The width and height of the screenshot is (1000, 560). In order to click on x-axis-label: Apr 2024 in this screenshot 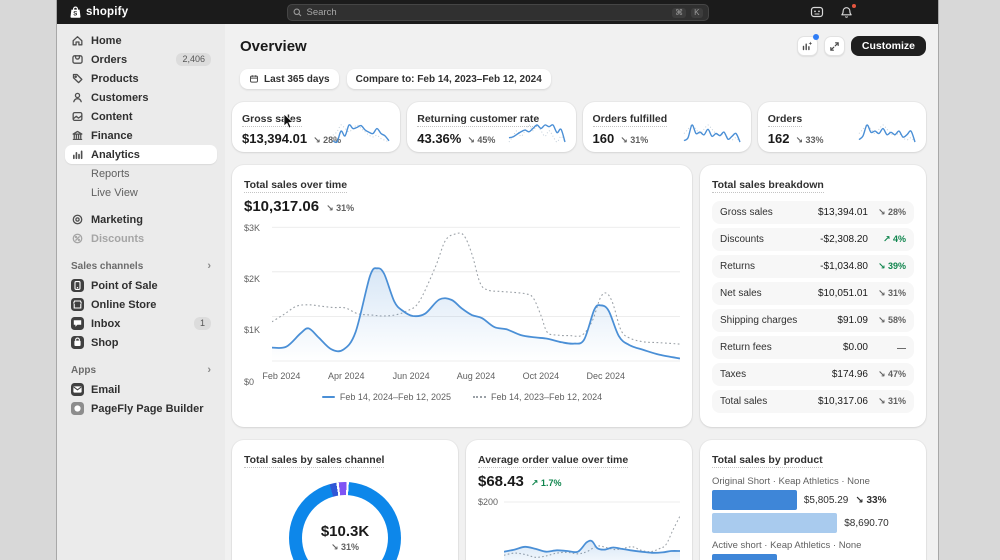, I will do `click(346, 376)`.